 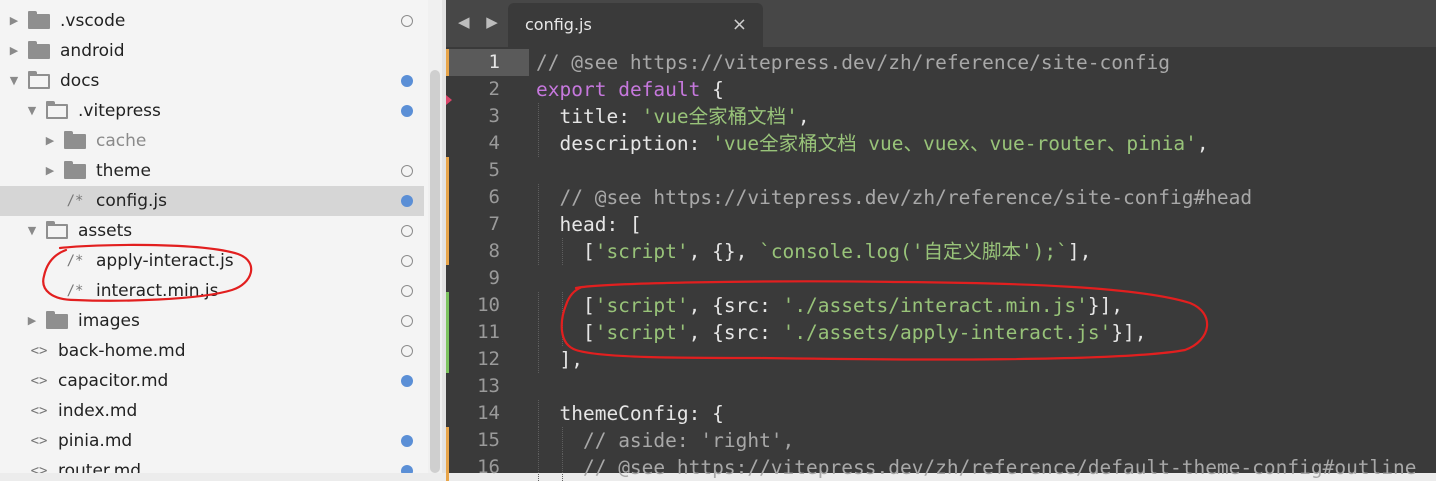 I want to click on file-tree-item: /* apply-interact.js, so click(x=212, y=261).